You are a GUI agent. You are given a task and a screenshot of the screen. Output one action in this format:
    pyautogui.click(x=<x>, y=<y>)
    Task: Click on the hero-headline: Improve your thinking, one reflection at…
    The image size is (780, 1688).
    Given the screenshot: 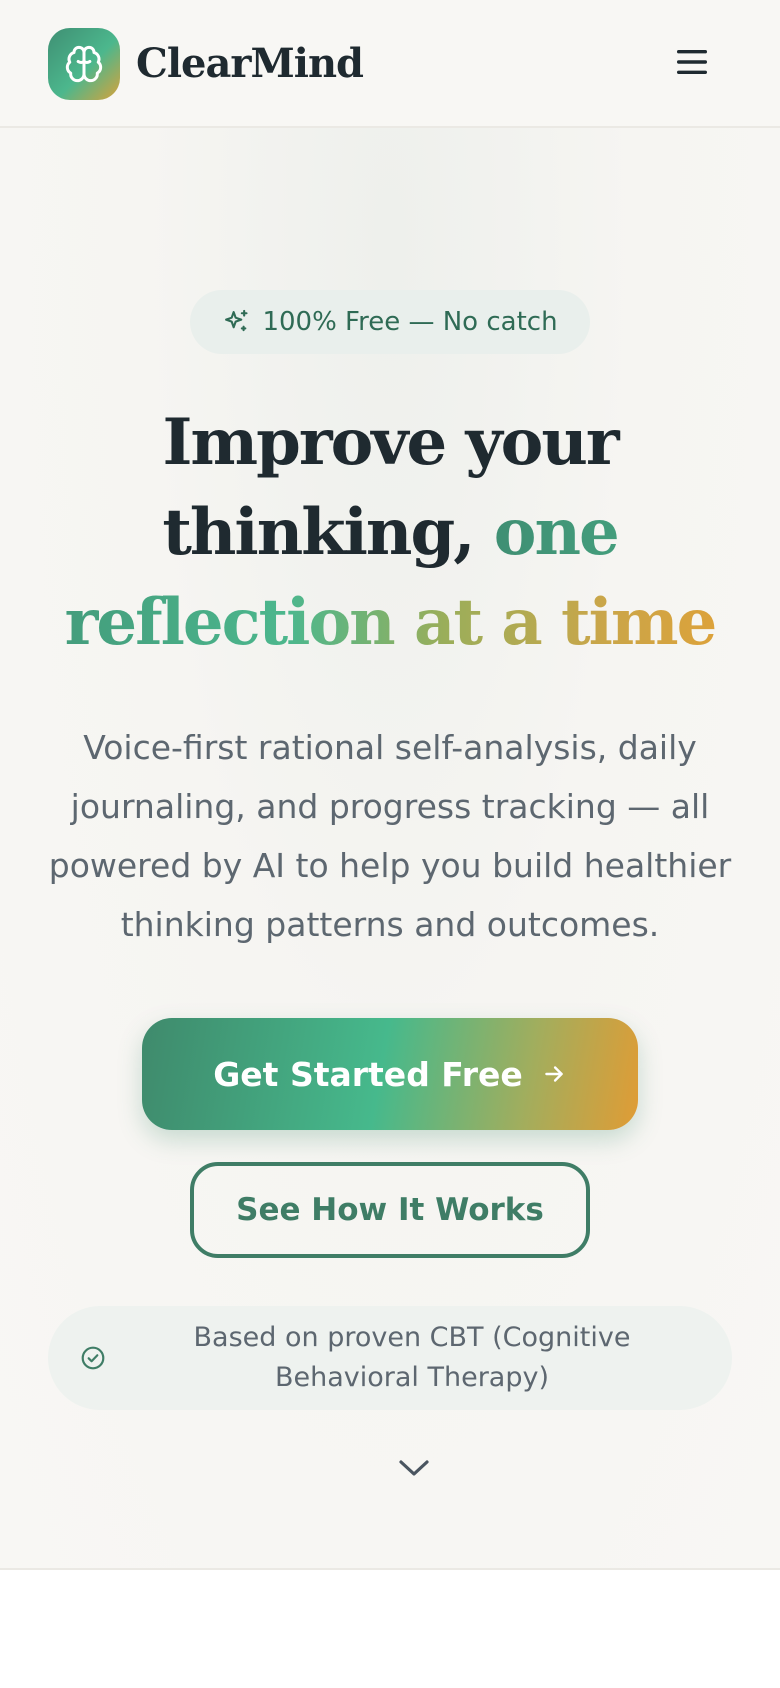 What is the action you would take?
    pyautogui.click(x=390, y=533)
    